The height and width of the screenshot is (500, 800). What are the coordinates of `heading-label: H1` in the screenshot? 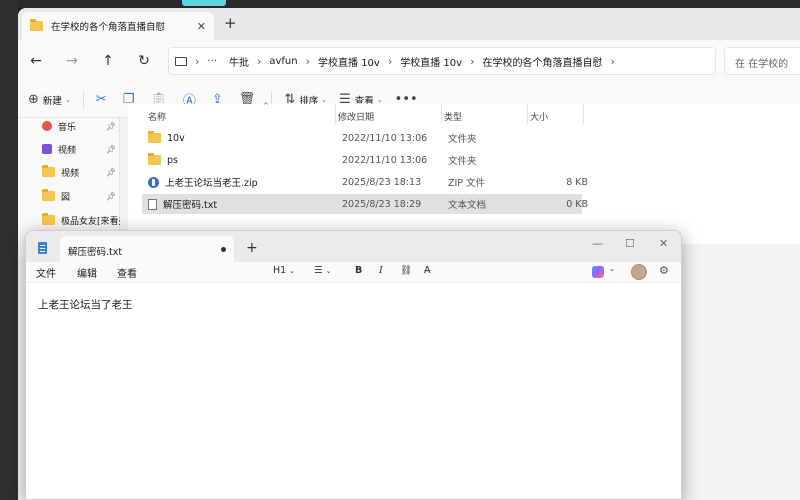 It's located at (280, 270).